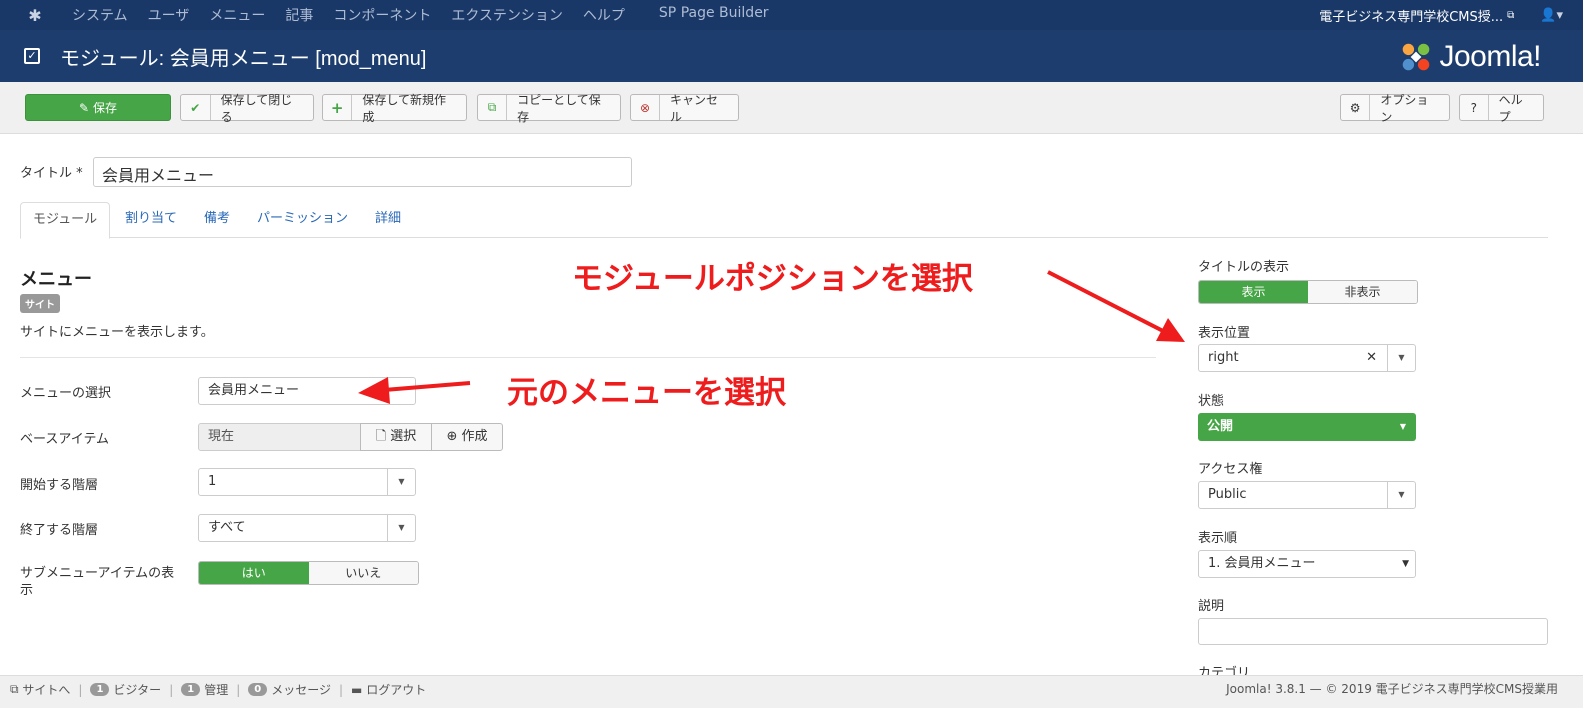 This screenshot has height=708, width=1583. What do you see at coordinates (243, 58) in the screenshot?
I see `page-title: モジュール: 会員用メニュー [mod_menu]` at bounding box center [243, 58].